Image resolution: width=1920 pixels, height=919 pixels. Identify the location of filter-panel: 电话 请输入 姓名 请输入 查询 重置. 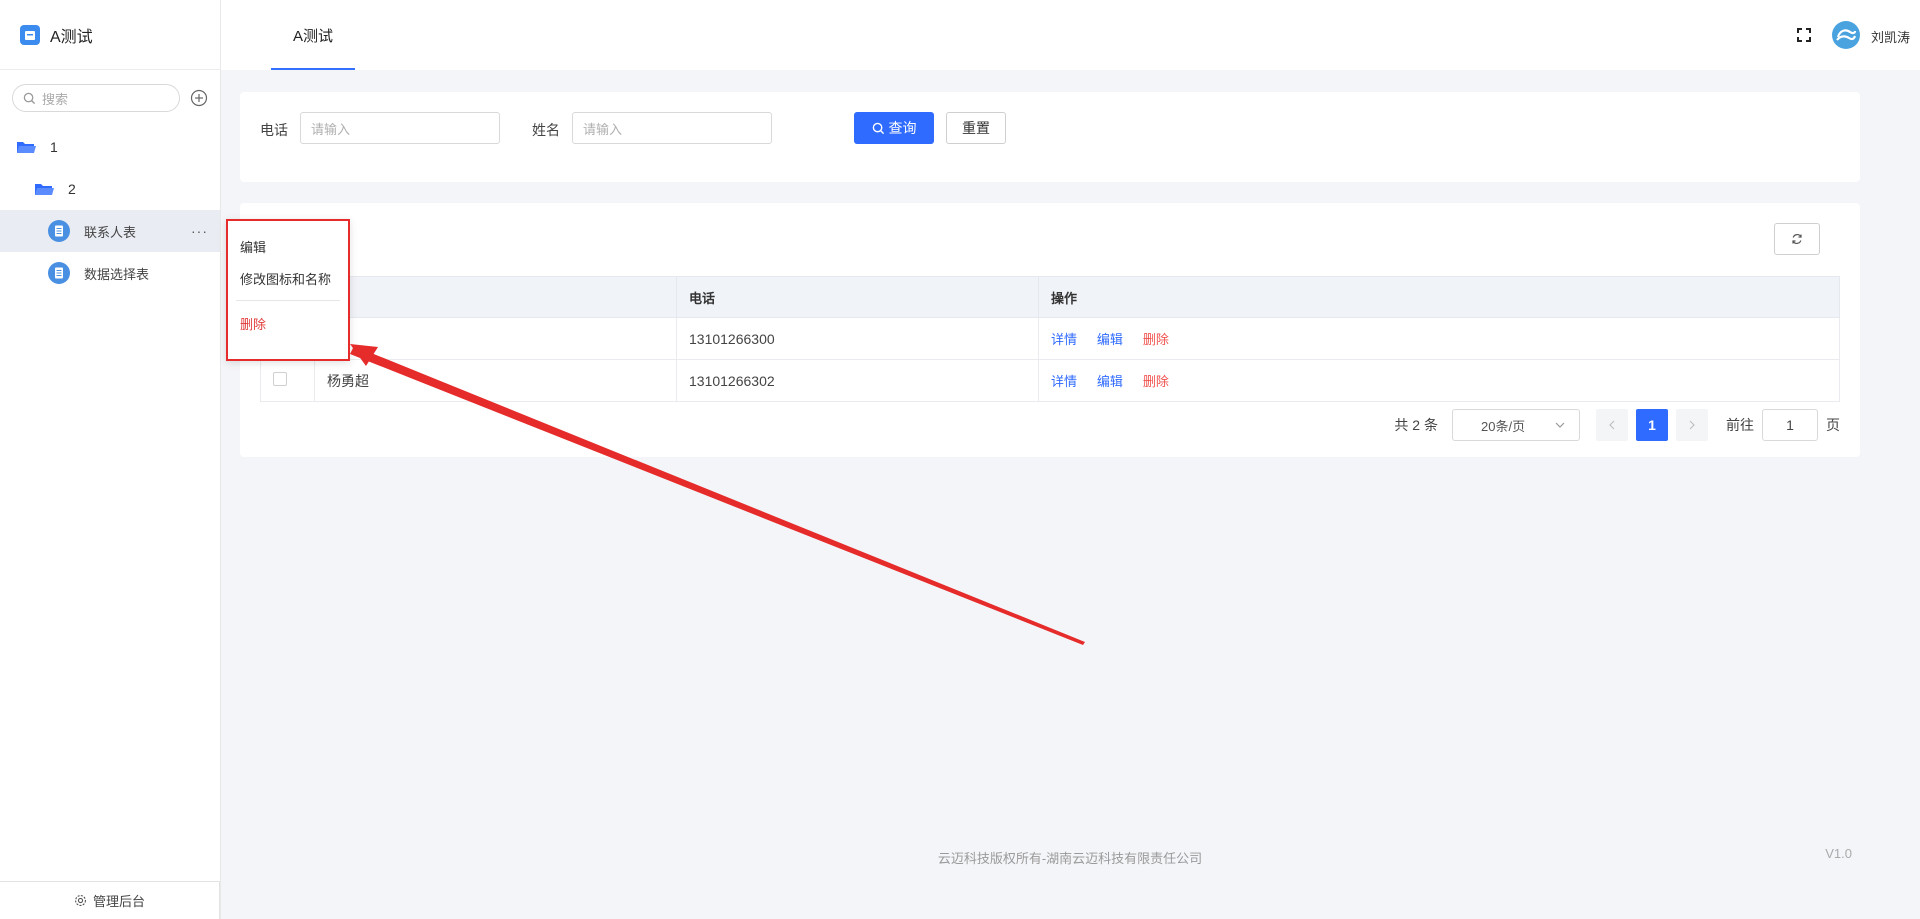
(1050, 137).